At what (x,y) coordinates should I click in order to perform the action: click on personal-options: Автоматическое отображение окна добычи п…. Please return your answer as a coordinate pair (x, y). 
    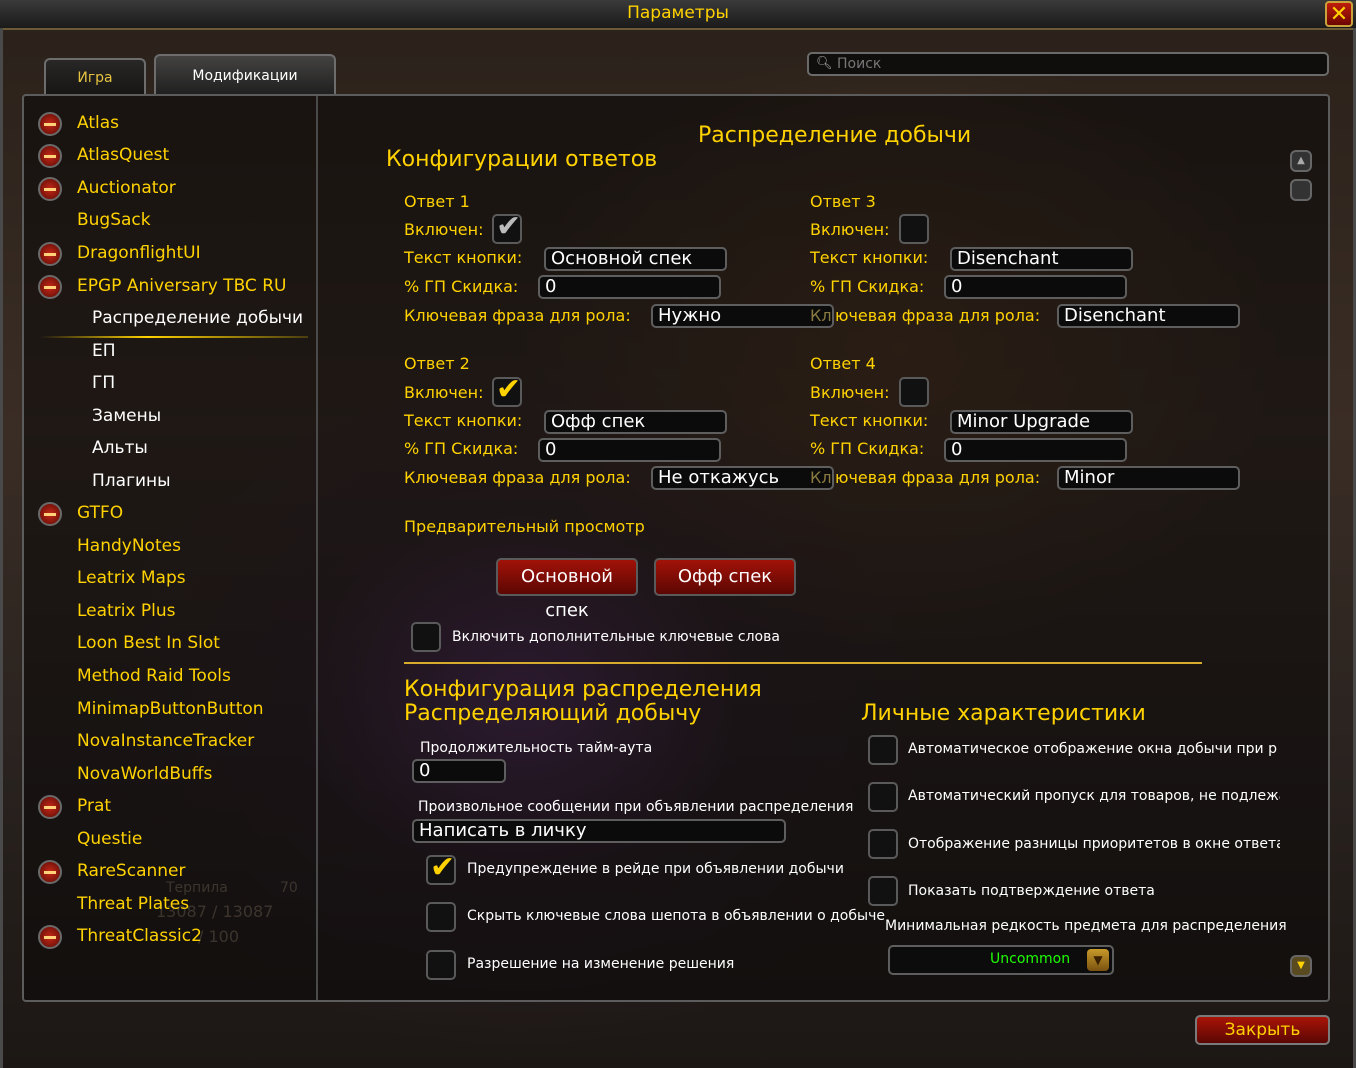
    Looking at the image, I should click on (1073, 825).